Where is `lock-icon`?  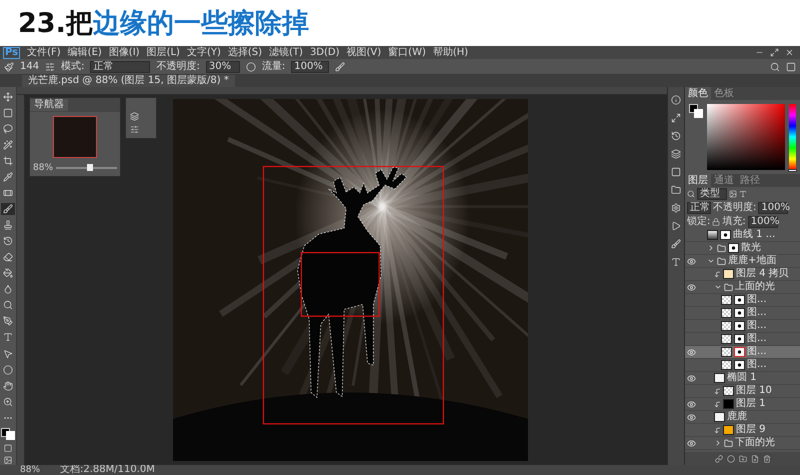 lock-icon is located at coordinates (716, 222).